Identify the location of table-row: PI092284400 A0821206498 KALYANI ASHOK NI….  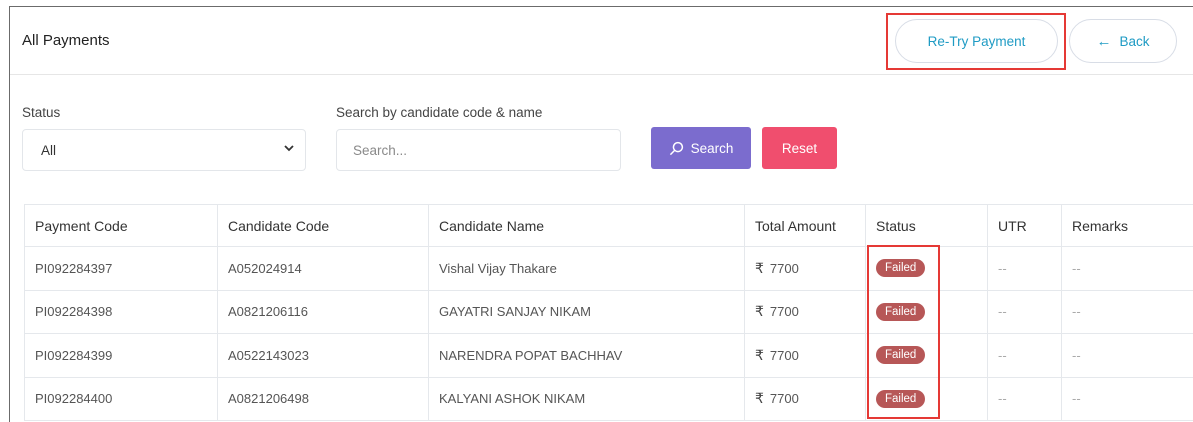
(608, 398).